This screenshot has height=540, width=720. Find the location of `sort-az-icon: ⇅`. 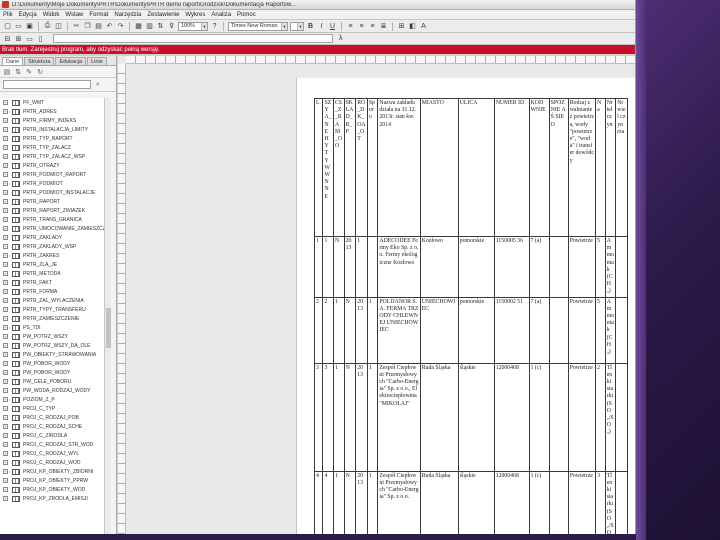

sort-az-icon: ⇅ is located at coordinates (18, 72).